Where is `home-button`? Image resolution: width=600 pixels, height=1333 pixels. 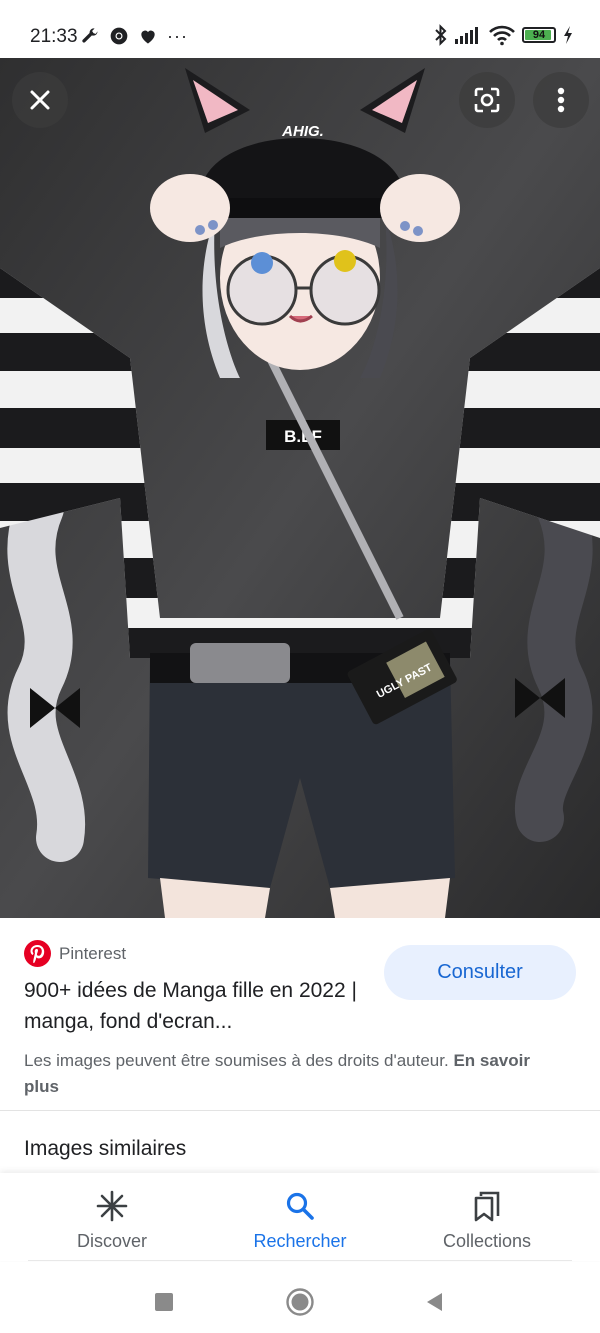 home-button is located at coordinates (300, 1302).